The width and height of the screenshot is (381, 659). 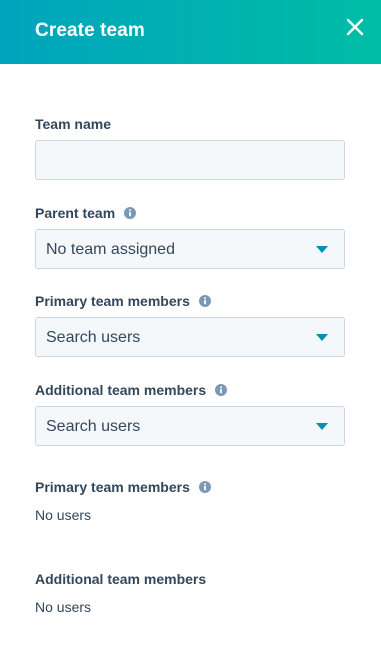 I want to click on additional-summary-label: Additional team members, so click(x=120, y=579).